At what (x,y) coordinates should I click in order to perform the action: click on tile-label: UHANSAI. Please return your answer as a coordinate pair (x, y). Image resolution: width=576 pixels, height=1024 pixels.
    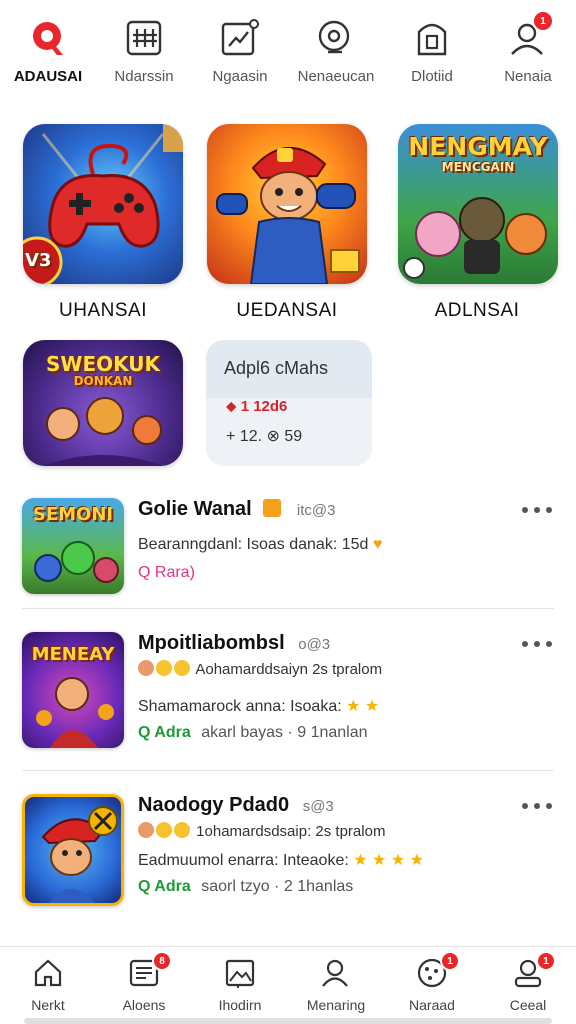
    Looking at the image, I should click on (103, 310).